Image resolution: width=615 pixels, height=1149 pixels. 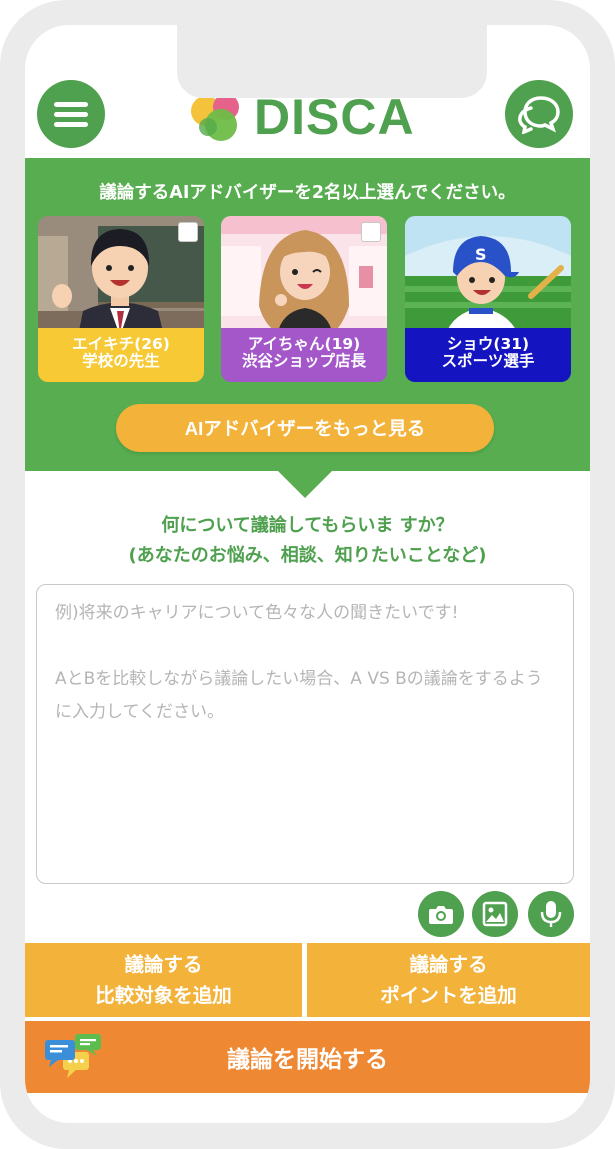 I want to click on chat-bubbles-icon, so click(x=539, y=115).